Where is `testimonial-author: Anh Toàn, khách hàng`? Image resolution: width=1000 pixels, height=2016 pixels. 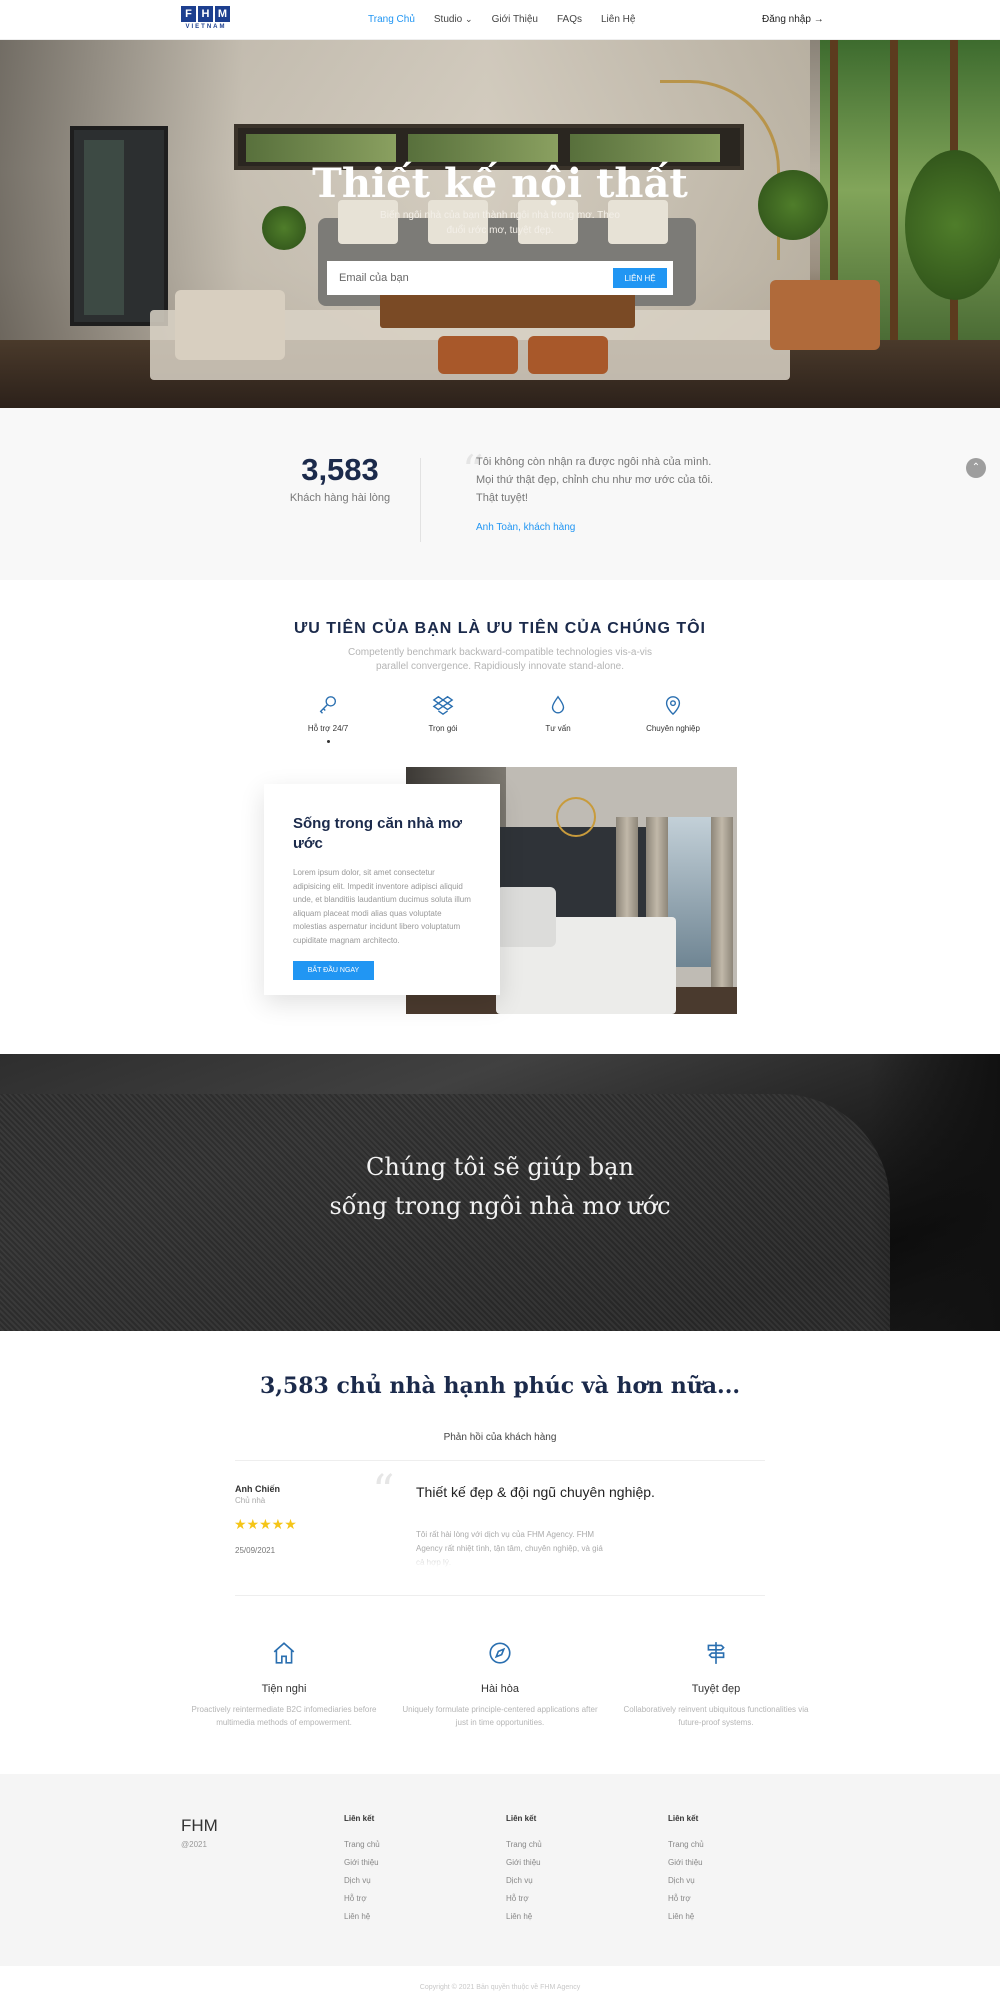
testimonial-author: Anh Toàn, khách hàng is located at coordinates (525, 527).